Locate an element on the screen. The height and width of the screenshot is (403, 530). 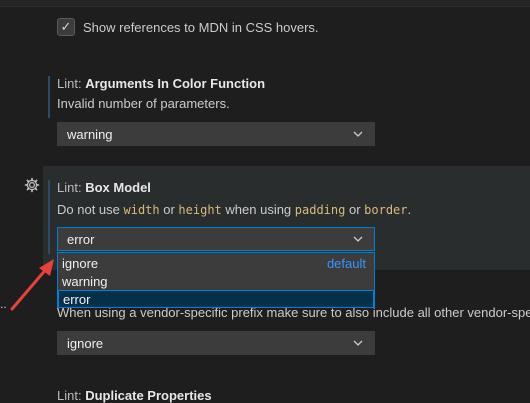
setting-title: Lint: Duplicate Properties is located at coordinates (134, 395).